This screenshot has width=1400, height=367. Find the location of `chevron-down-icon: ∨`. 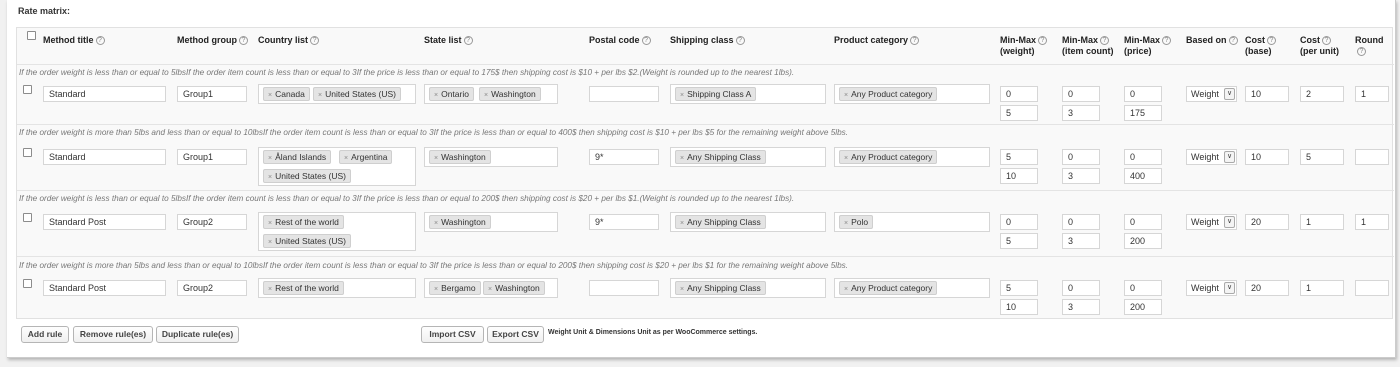

chevron-down-icon: ∨ is located at coordinates (1229, 222).